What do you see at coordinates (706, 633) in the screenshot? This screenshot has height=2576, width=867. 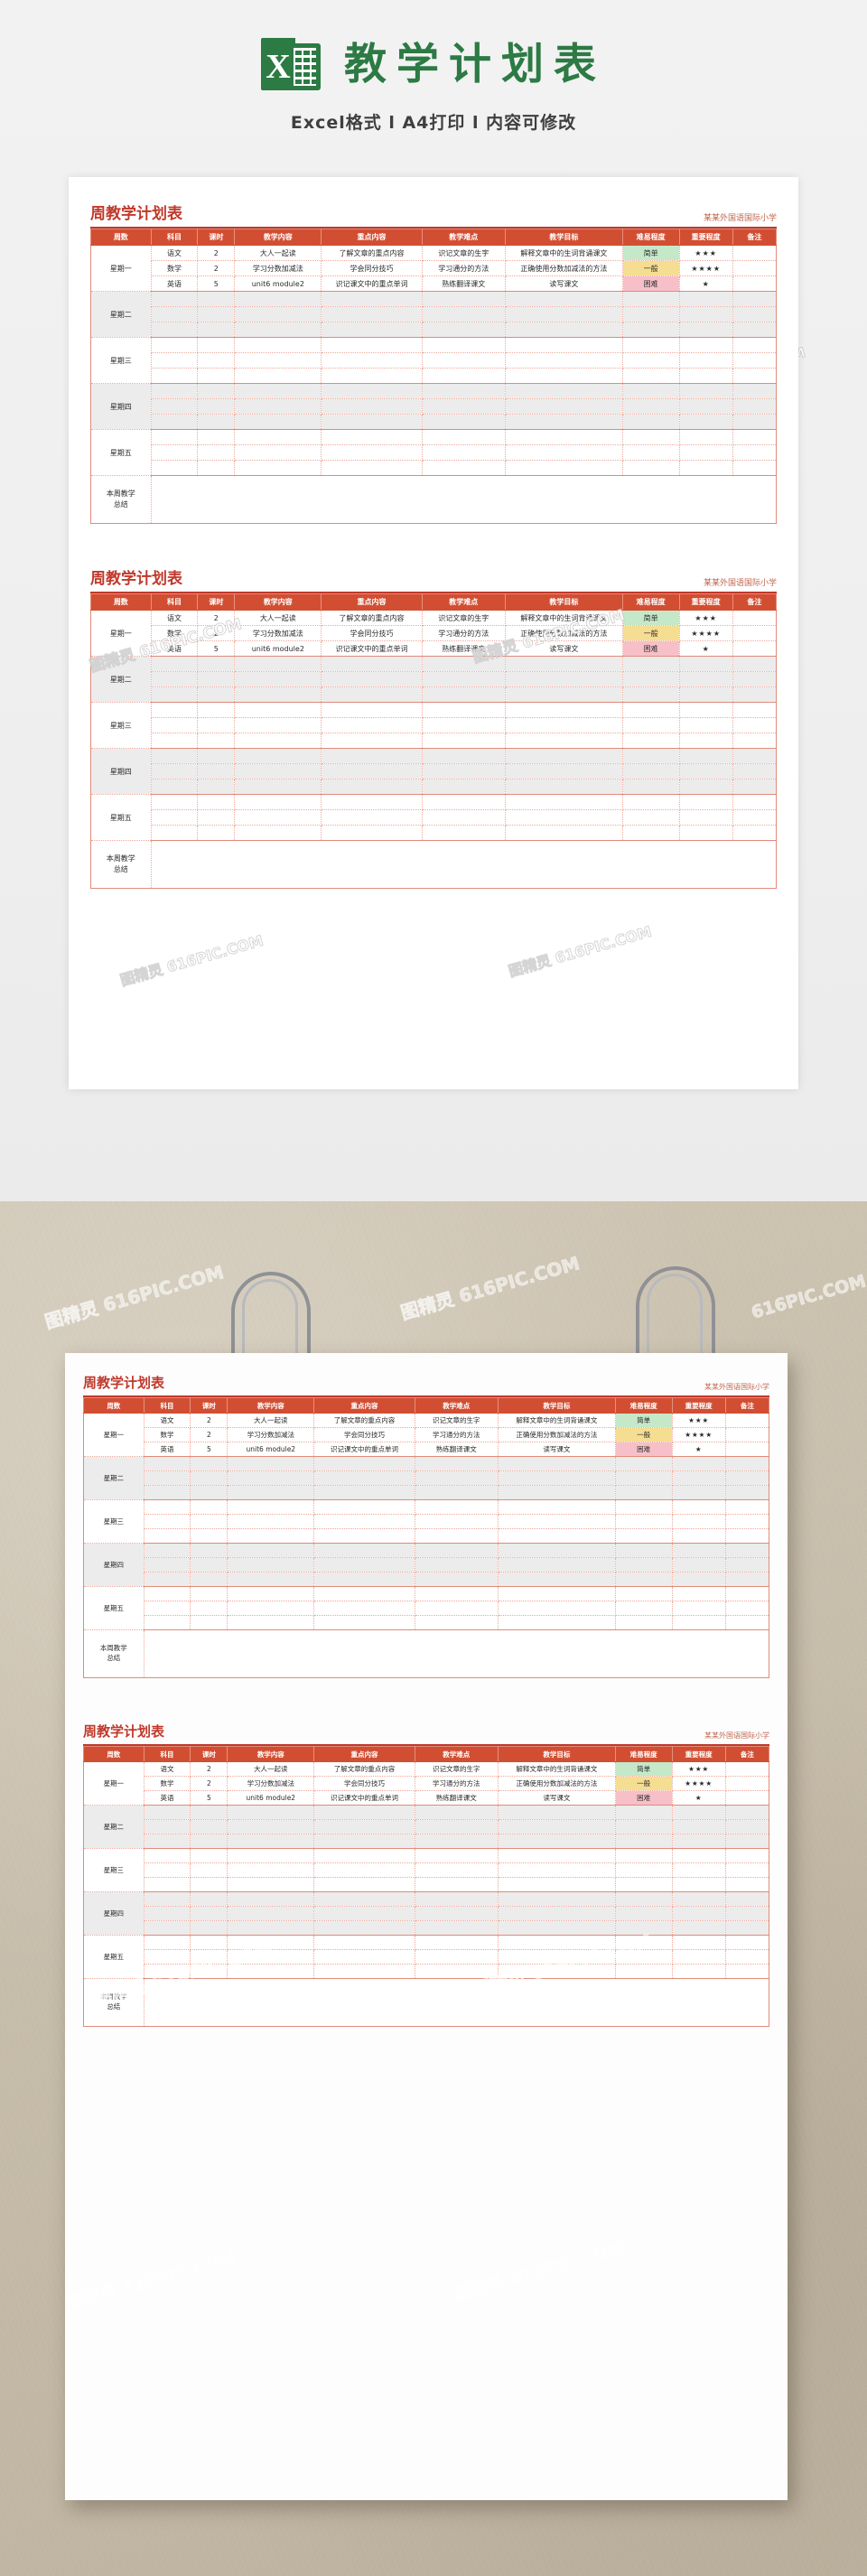 I see `cell-importance-stars: ★★★★` at bounding box center [706, 633].